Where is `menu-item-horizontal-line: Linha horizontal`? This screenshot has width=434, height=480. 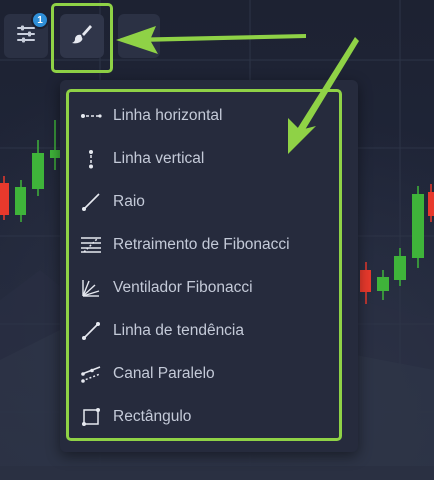
menu-item-horizontal-line: Linha horizontal is located at coordinates (205, 115).